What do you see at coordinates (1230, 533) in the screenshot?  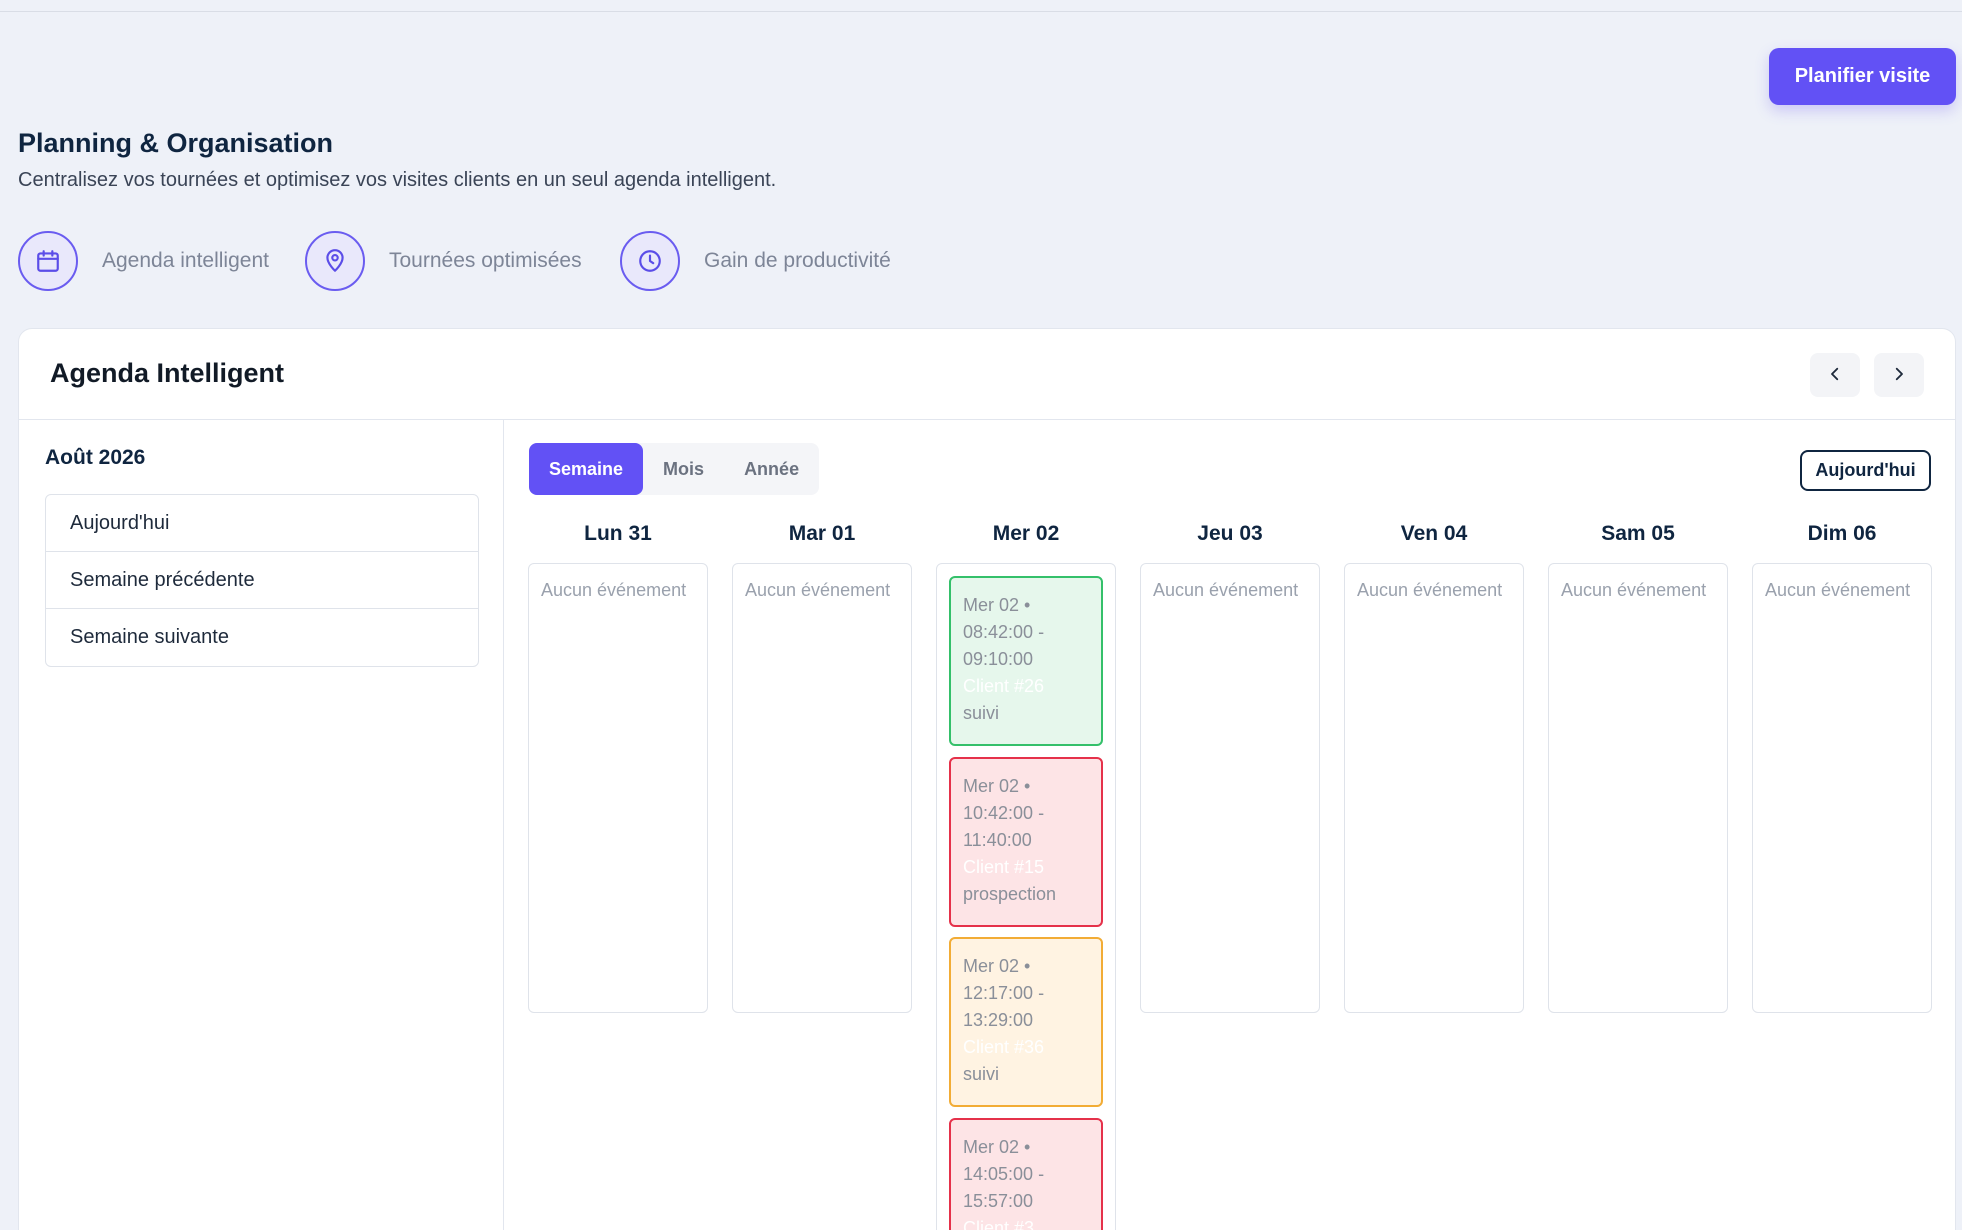 I see `day-header: Jeu 03` at bounding box center [1230, 533].